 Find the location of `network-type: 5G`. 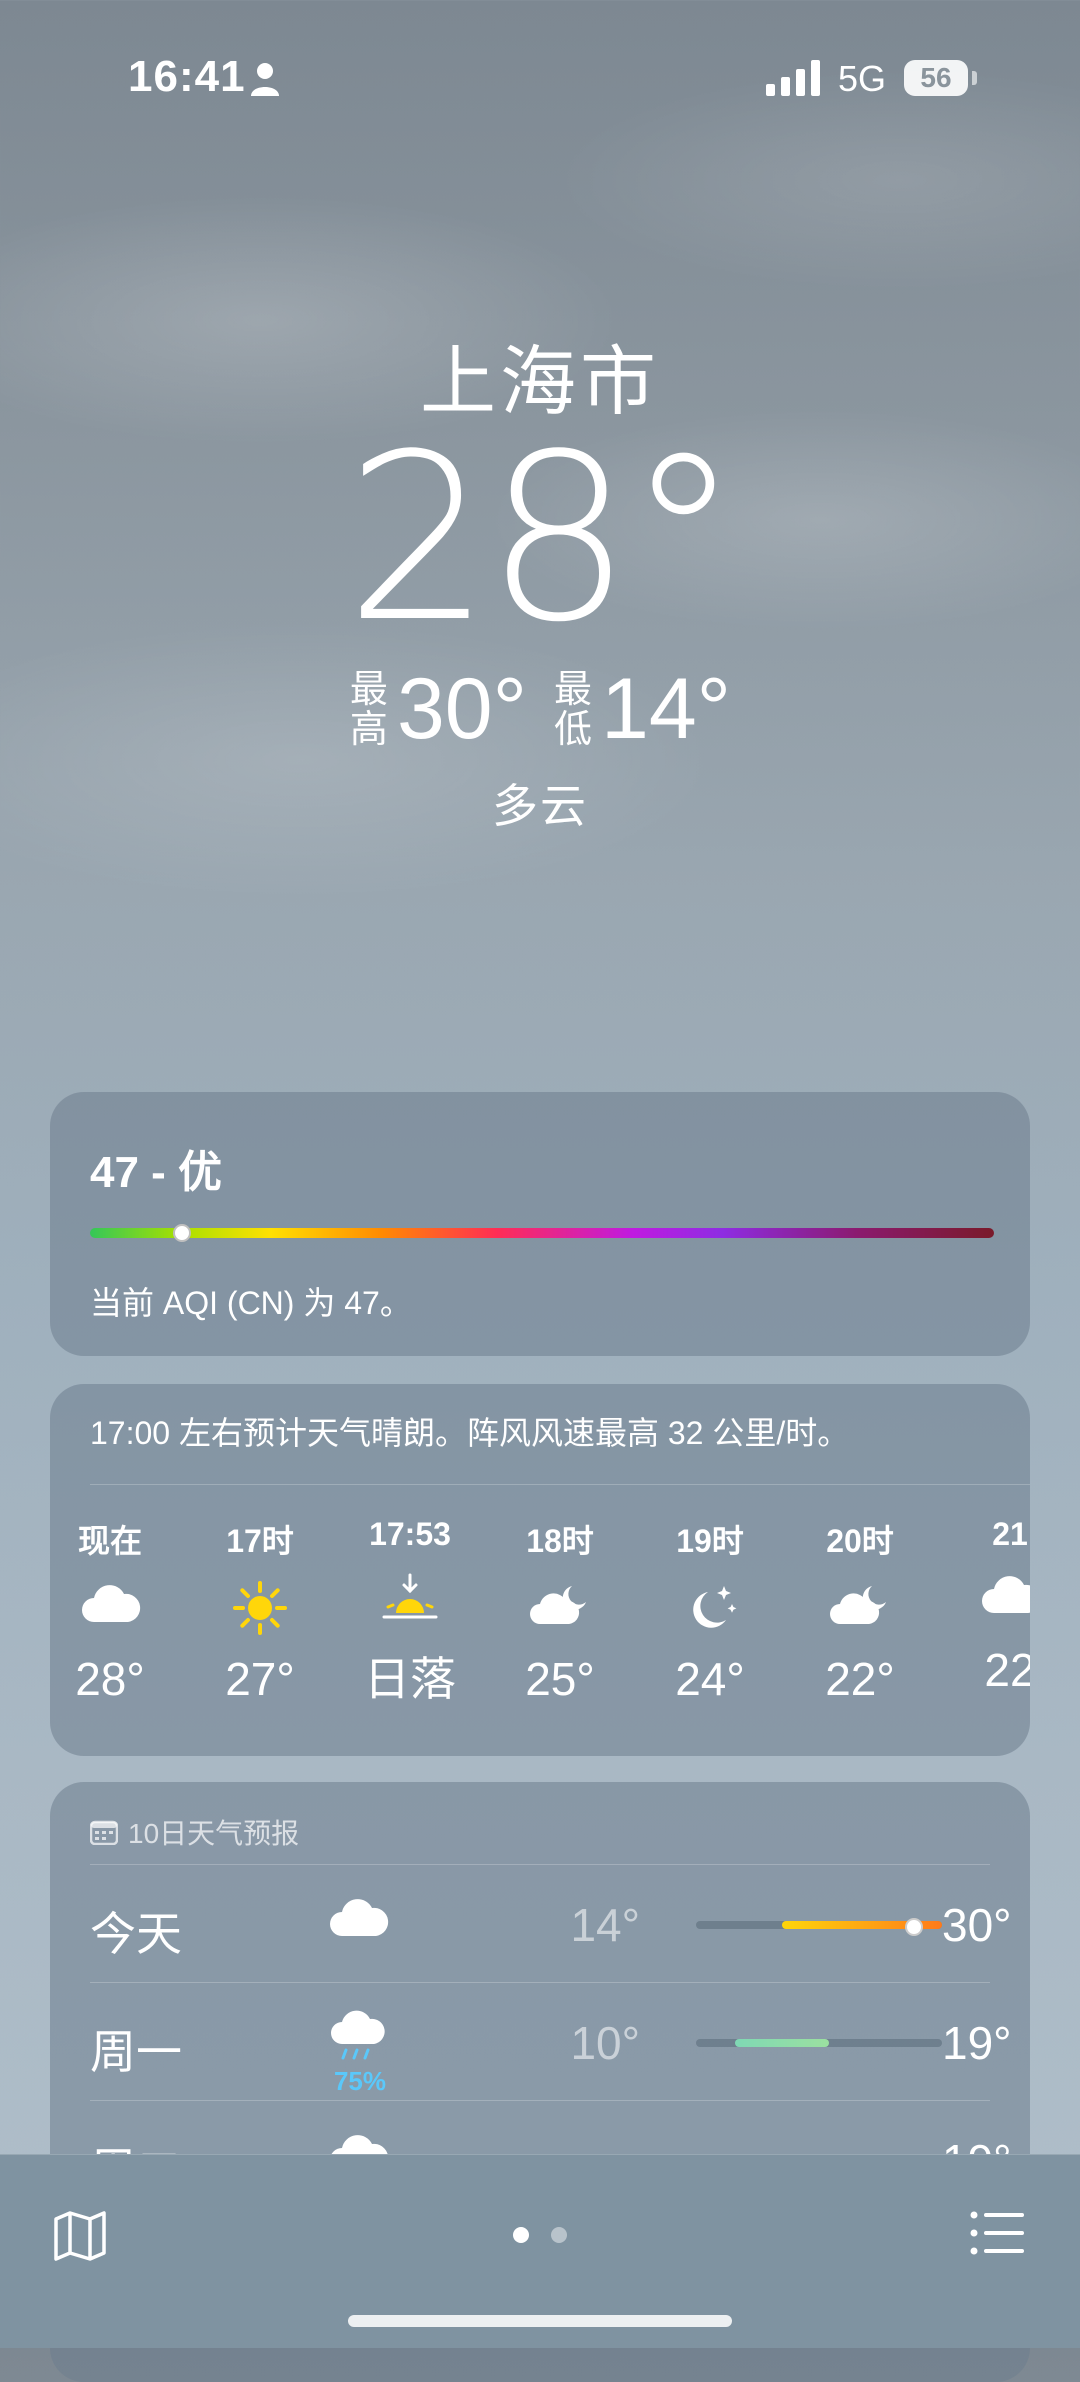

network-type: 5G is located at coordinates (862, 78).